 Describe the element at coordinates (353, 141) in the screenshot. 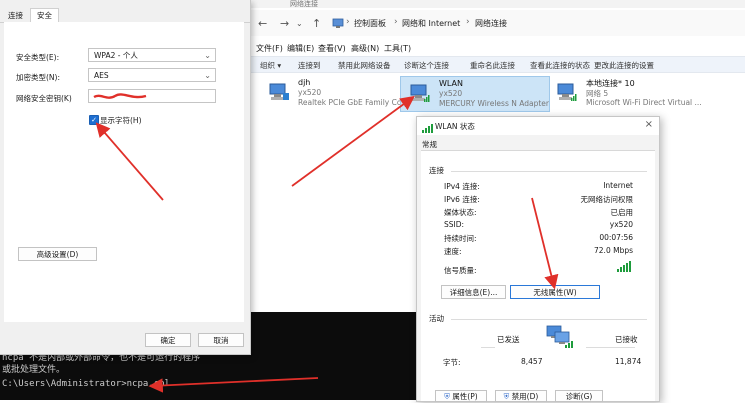

I see `arrow-to-wlan` at that location.